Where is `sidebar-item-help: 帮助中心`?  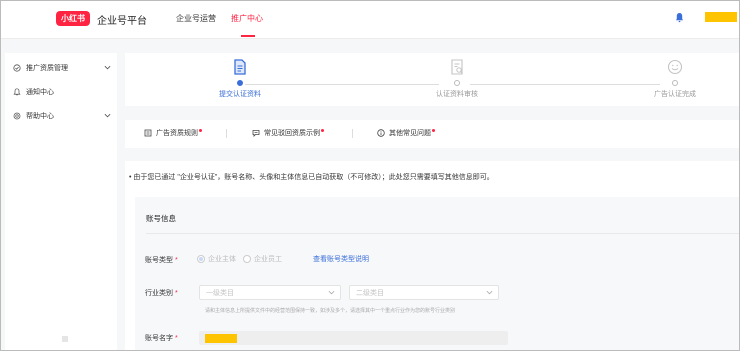
sidebar-item-help: 帮助中心 is located at coordinates (62, 116).